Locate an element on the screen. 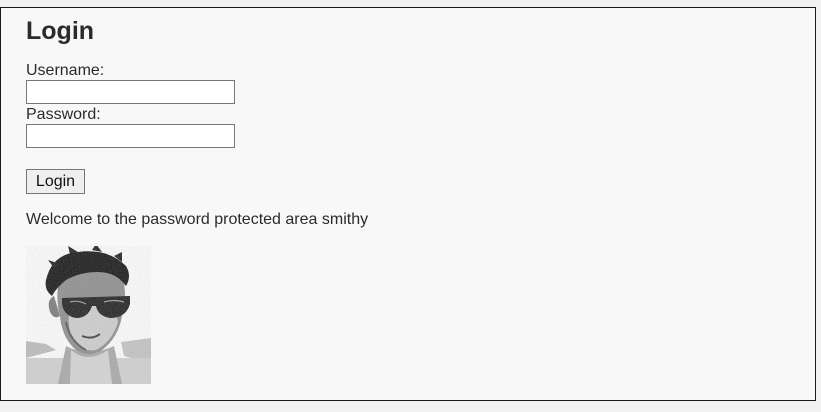 Image resolution: width=821 pixels, height=412 pixels. page-title: Login is located at coordinates (60, 31).